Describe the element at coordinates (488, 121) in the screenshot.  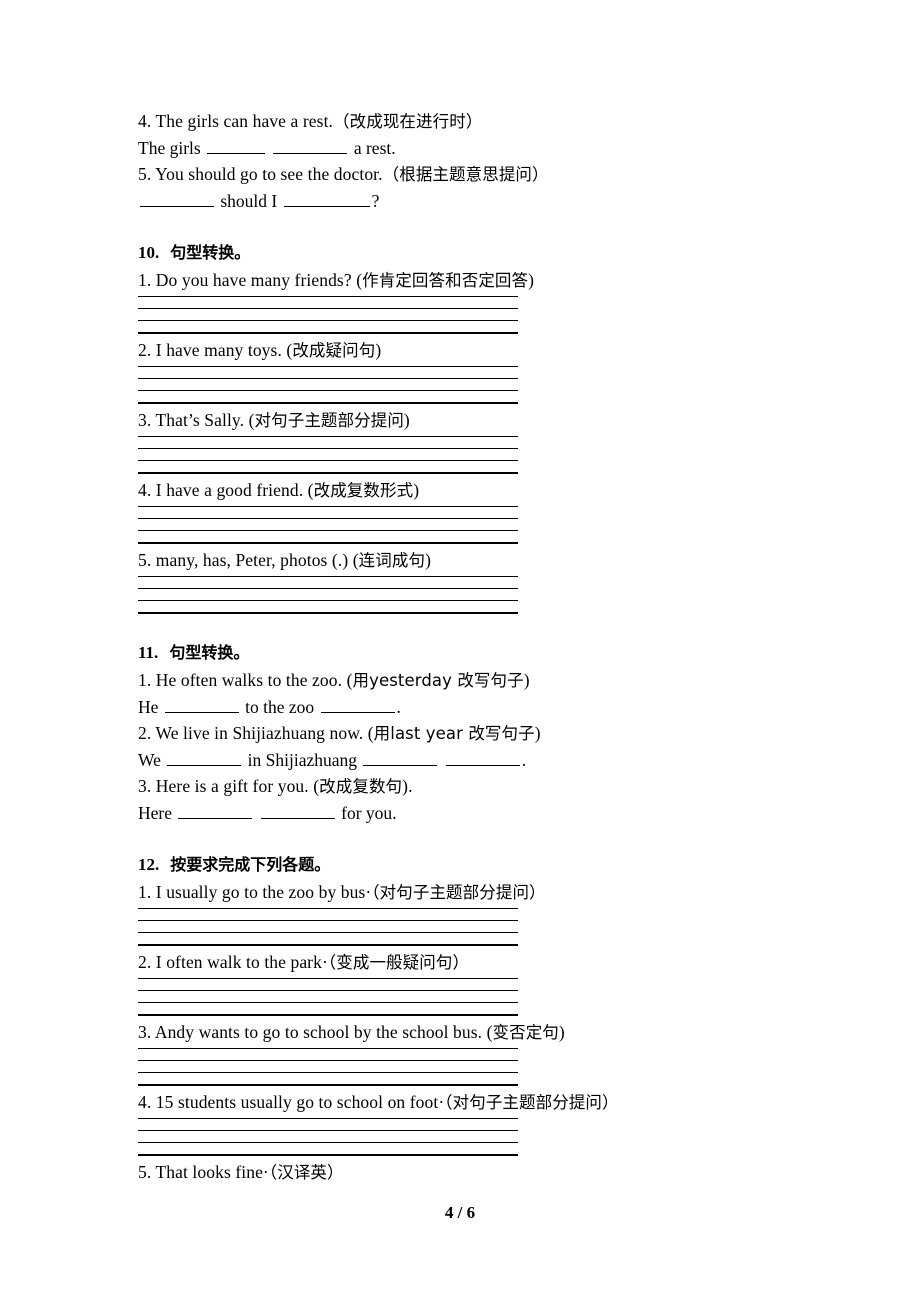
I see `question-line: 4. The girls can have a rest.（改成现在进行时）` at that location.